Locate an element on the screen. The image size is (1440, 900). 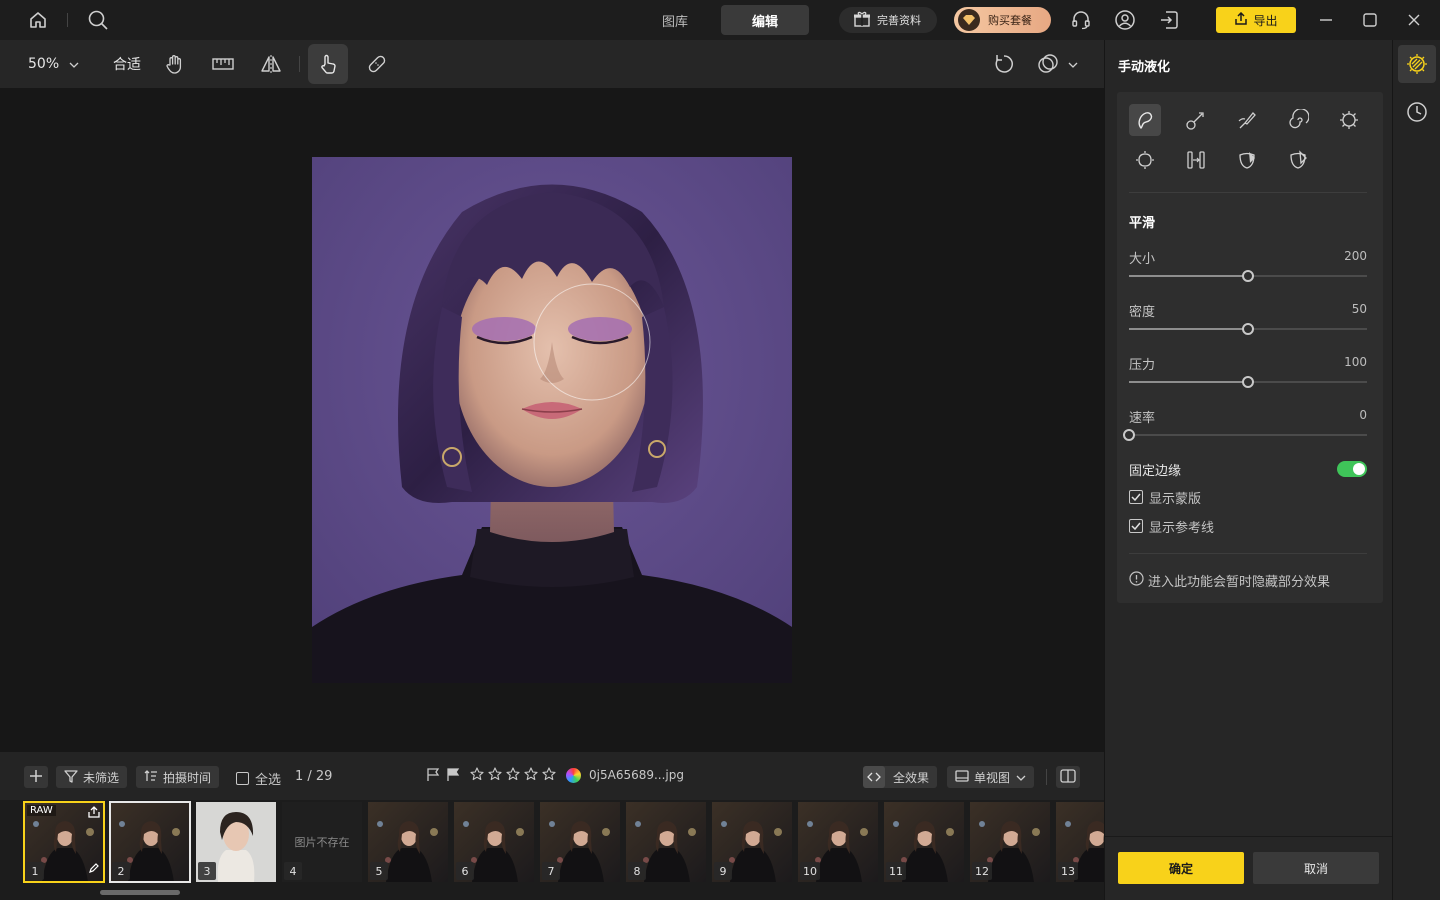
film-thumbnail: 2 is located at coordinates (150, 842).